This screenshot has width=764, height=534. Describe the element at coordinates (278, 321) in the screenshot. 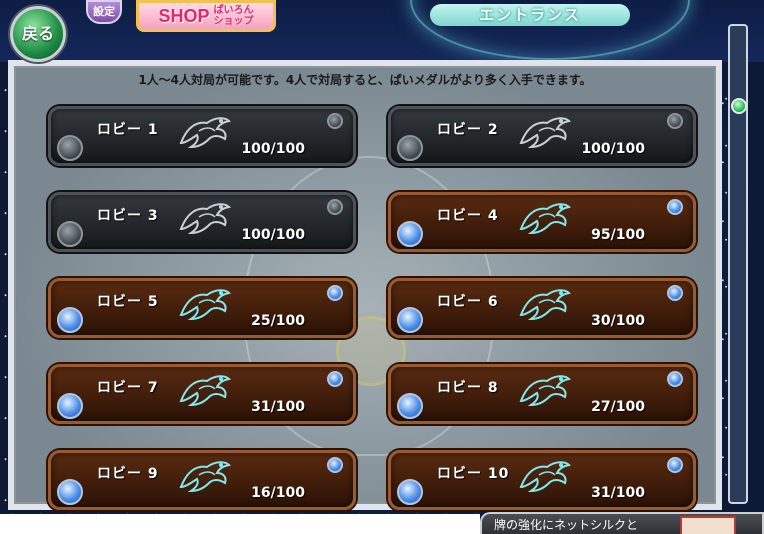

I see `lobby-player-count: 25/100` at that location.